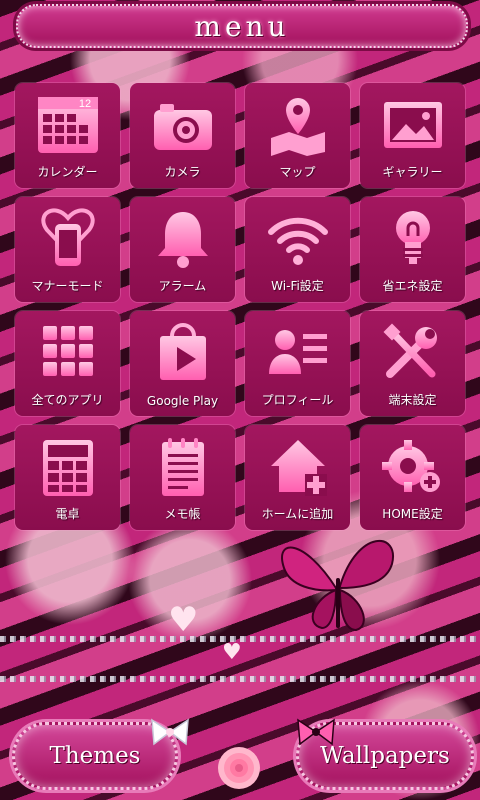 The width and height of the screenshot is (480, 800). What do you see at coordinates (297, 514) in the screenshot?
I see `app-label: ホームに追加` at bounding box center [297, 514].